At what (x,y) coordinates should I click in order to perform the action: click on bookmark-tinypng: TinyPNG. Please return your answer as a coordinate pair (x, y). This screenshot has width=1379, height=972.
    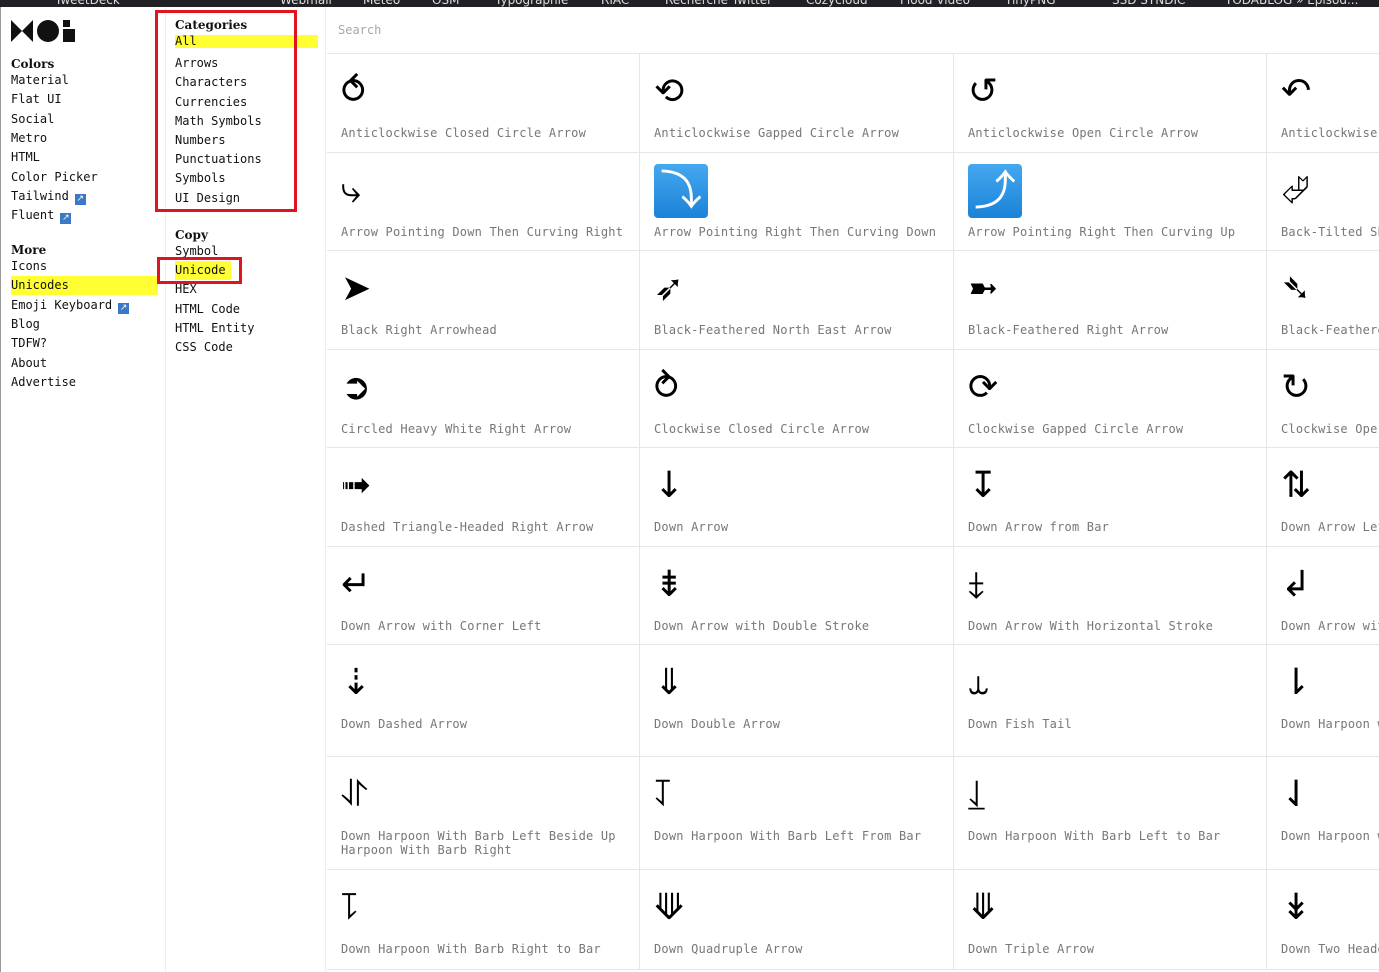
    Looking at the image, I should click on (1030, 3).